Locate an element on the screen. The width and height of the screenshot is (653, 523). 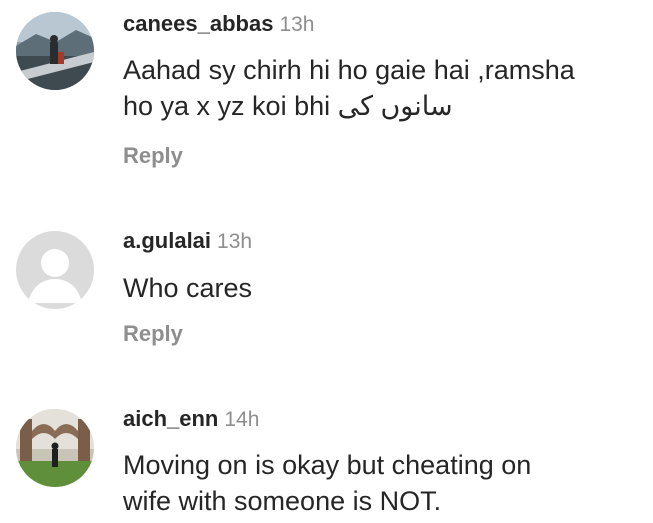
default-avatar-icon is located at coordinates (55, 270).